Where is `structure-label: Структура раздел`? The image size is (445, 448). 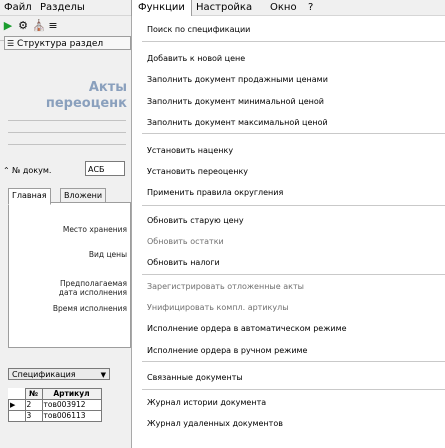 structure-label: Структура раздел is located at coordinates (60, 44).